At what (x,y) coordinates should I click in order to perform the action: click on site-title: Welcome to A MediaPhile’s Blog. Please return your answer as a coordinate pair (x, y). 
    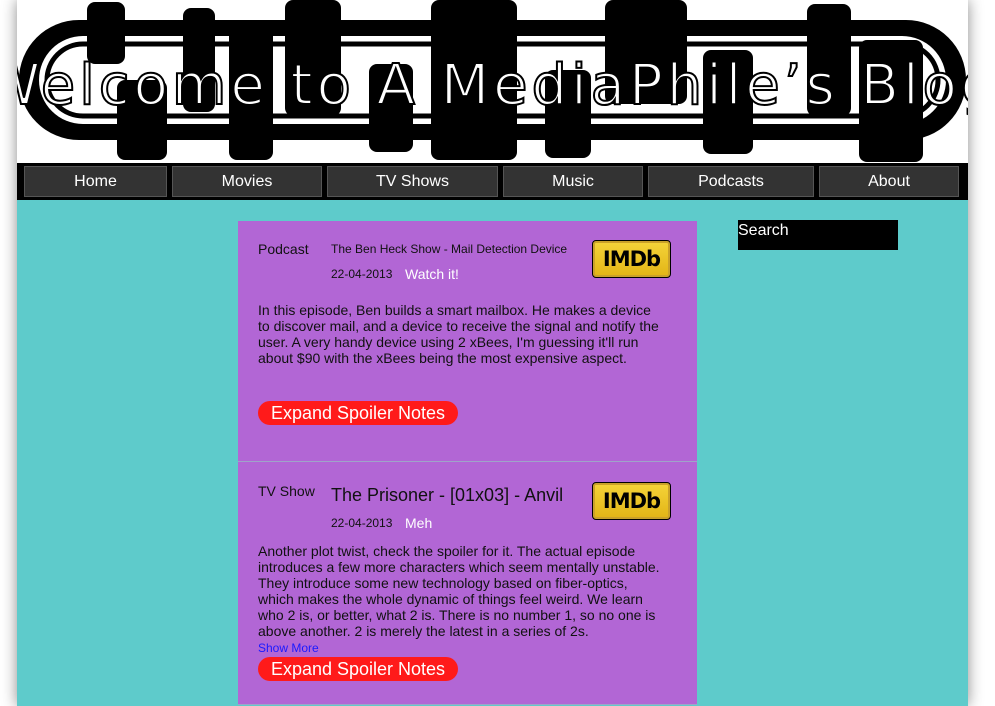
    Looking at the image, I should click on (492, 85).